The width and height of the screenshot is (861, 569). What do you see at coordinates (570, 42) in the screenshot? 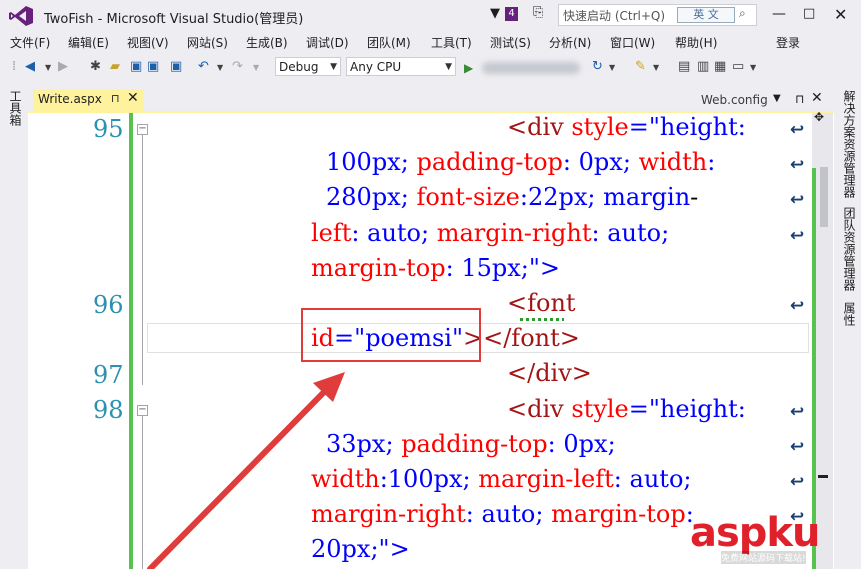
I see `menu-analyze: 分析(N)` at bounding box center [570, 42].